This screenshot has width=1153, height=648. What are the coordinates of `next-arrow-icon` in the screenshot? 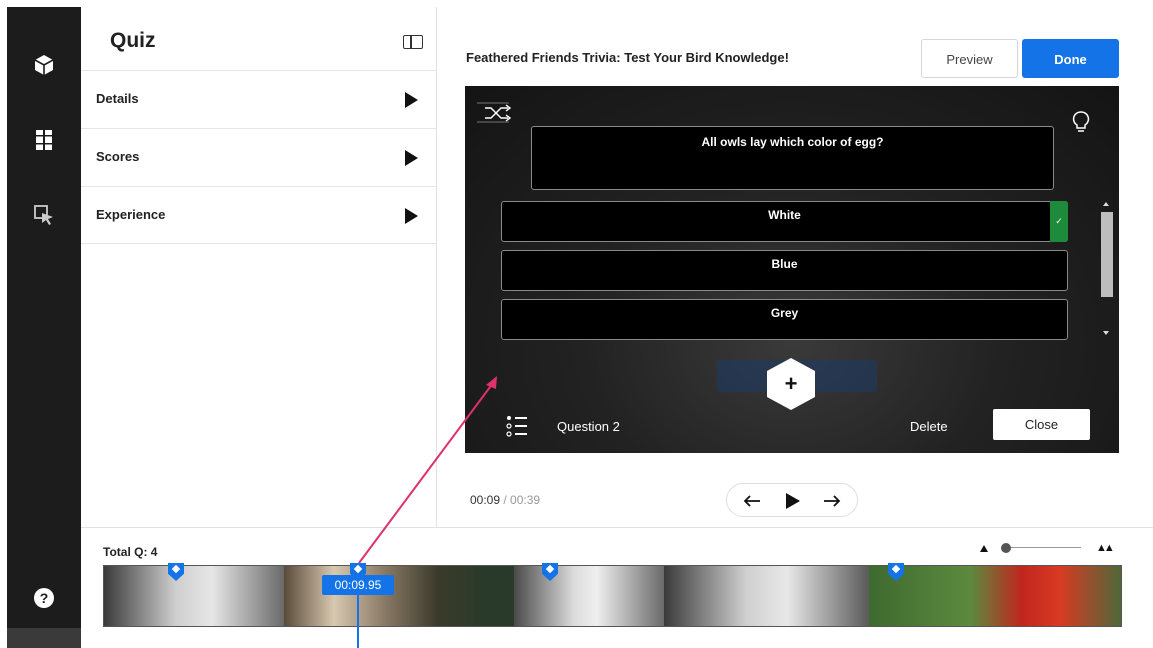 It's located at (832, 501).